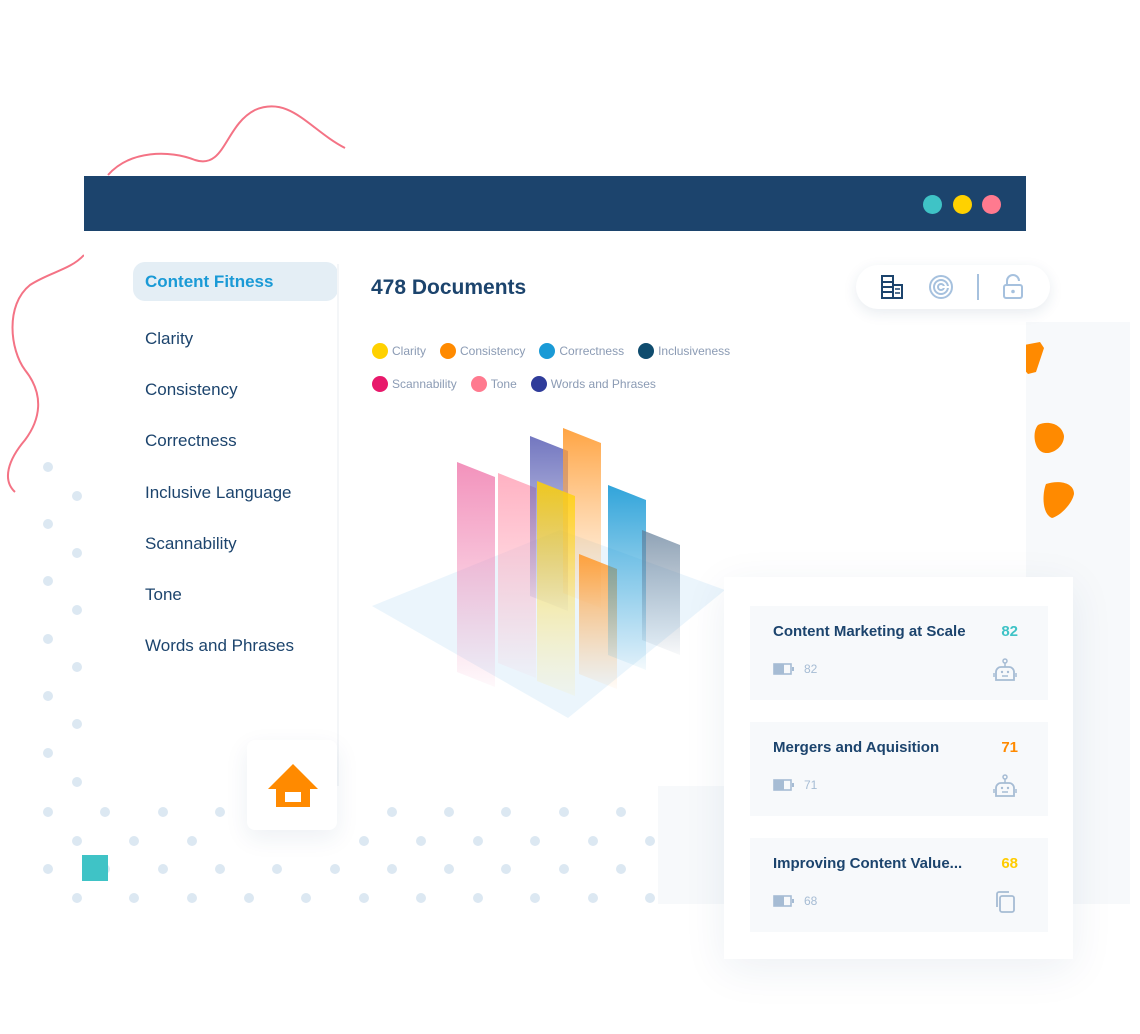 The width and height of the screenshot is (1140, 1034). I want to click on radar-chart-icon, so click(941, 287).